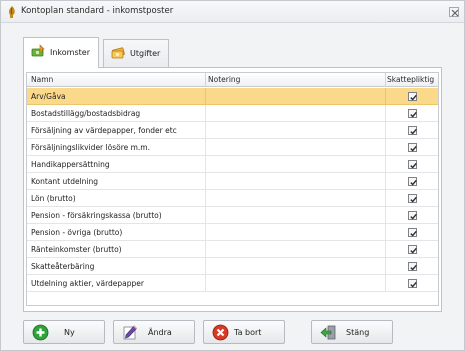 The width and height of the screenshot is (465, 351). What do you see at coordinates (232, 12) in the screenshot?
I see `title-bar: Kontoplan standard - inkomstposter` at bounding box center [232, 12].